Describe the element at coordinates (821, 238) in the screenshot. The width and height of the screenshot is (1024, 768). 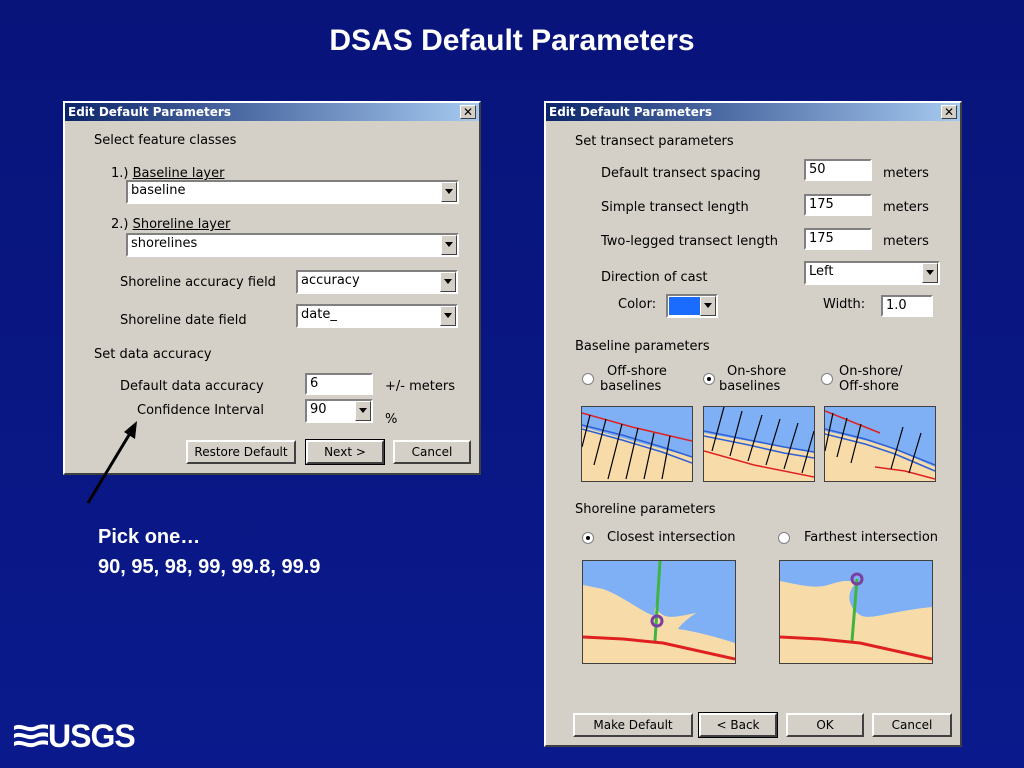
I see `two-legged-length-value: 175` at that location.